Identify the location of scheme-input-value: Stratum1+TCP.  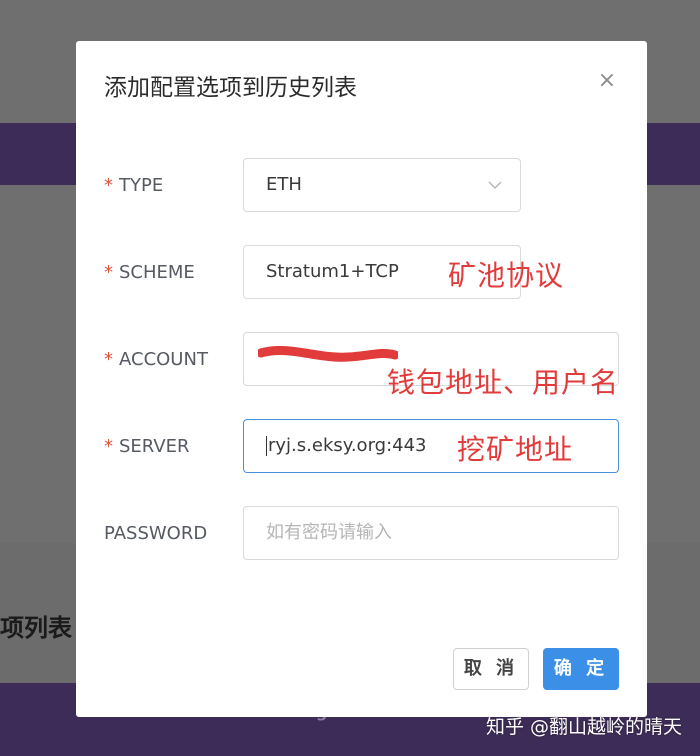
(332, 271).